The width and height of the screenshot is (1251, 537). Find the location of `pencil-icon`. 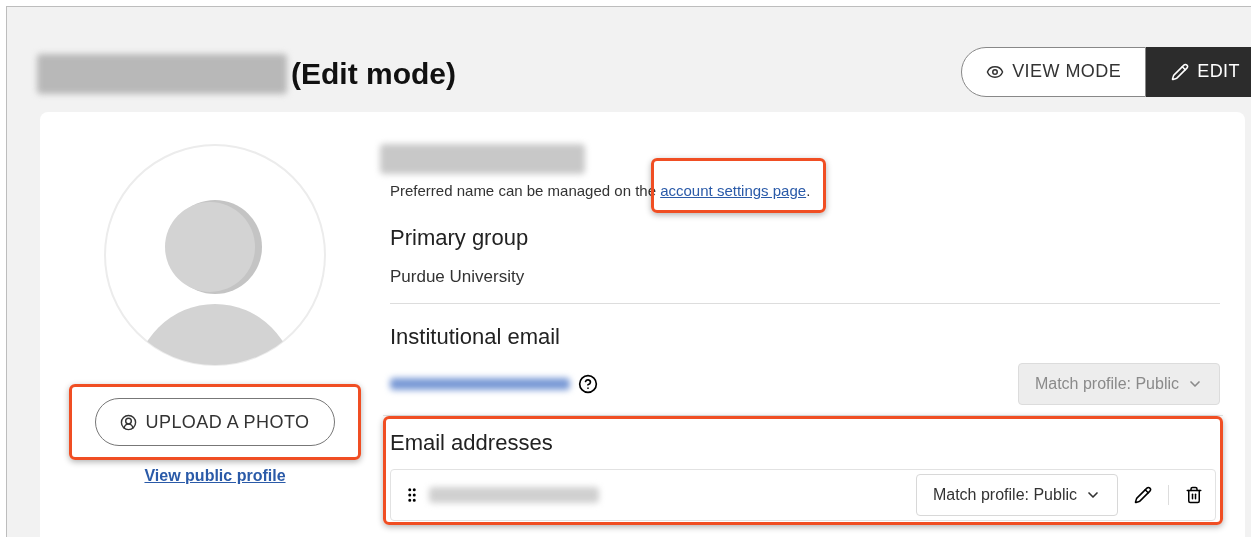

pencil-icon is located at coordinates (1180, 71).